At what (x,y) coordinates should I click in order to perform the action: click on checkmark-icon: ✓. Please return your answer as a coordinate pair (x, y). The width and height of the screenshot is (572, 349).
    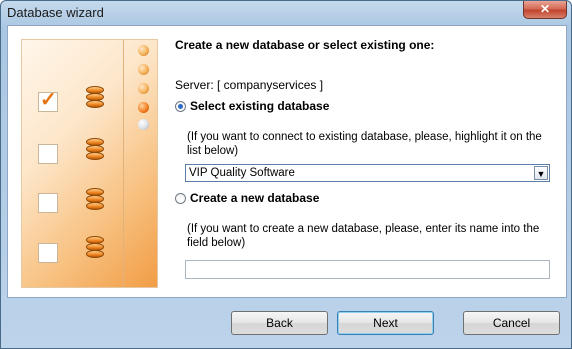
    Looking at the image, I should click on (48, 100).